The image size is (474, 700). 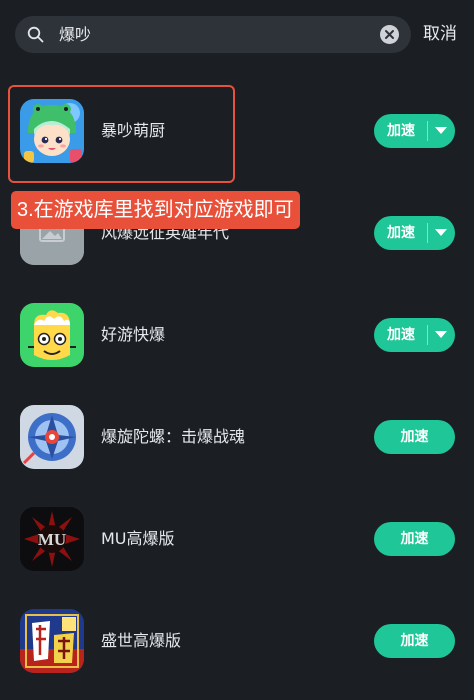 I want to click on annotation-label: 3.在游戏库里找到对应游戏即可, so click(x=155, y=210).